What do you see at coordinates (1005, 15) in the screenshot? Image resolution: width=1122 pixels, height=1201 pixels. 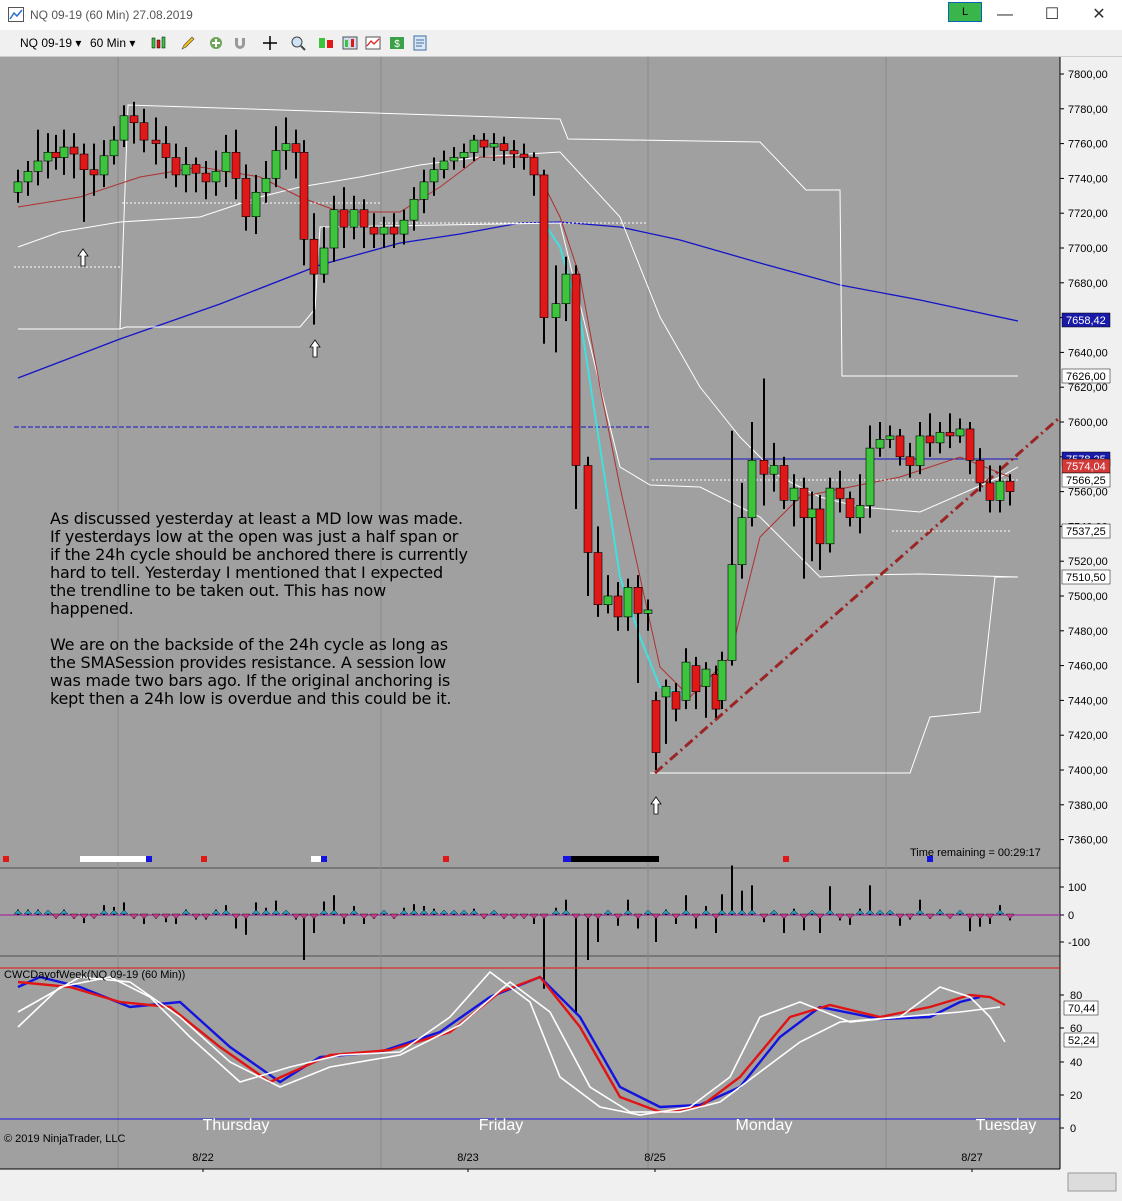 I see `minimize-button: —` at bounding box center [1005, 15].